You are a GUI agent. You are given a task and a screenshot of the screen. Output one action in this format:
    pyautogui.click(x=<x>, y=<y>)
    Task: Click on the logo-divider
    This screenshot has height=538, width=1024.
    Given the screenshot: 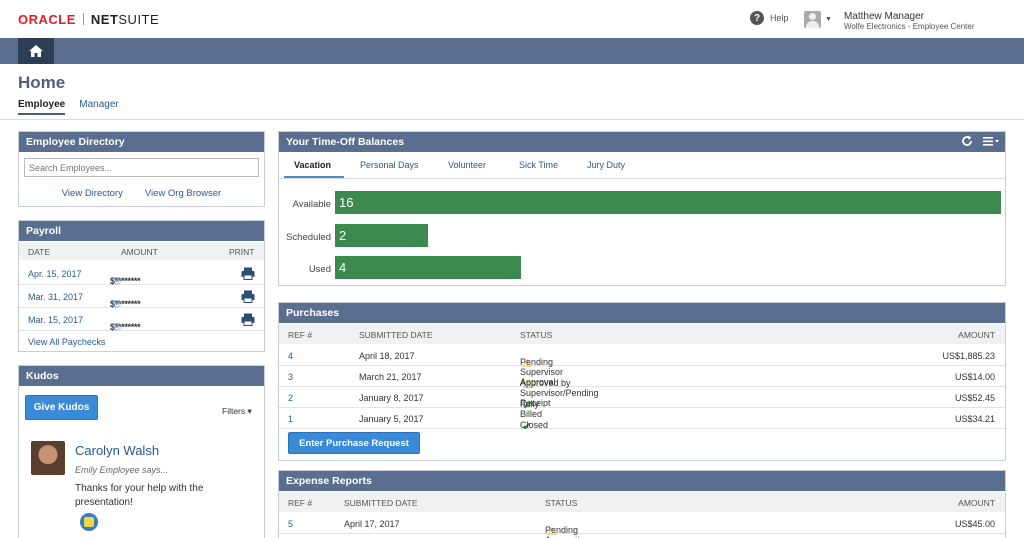 What is the action you would take?
    pyautogui.click(x=83, y=19)
    